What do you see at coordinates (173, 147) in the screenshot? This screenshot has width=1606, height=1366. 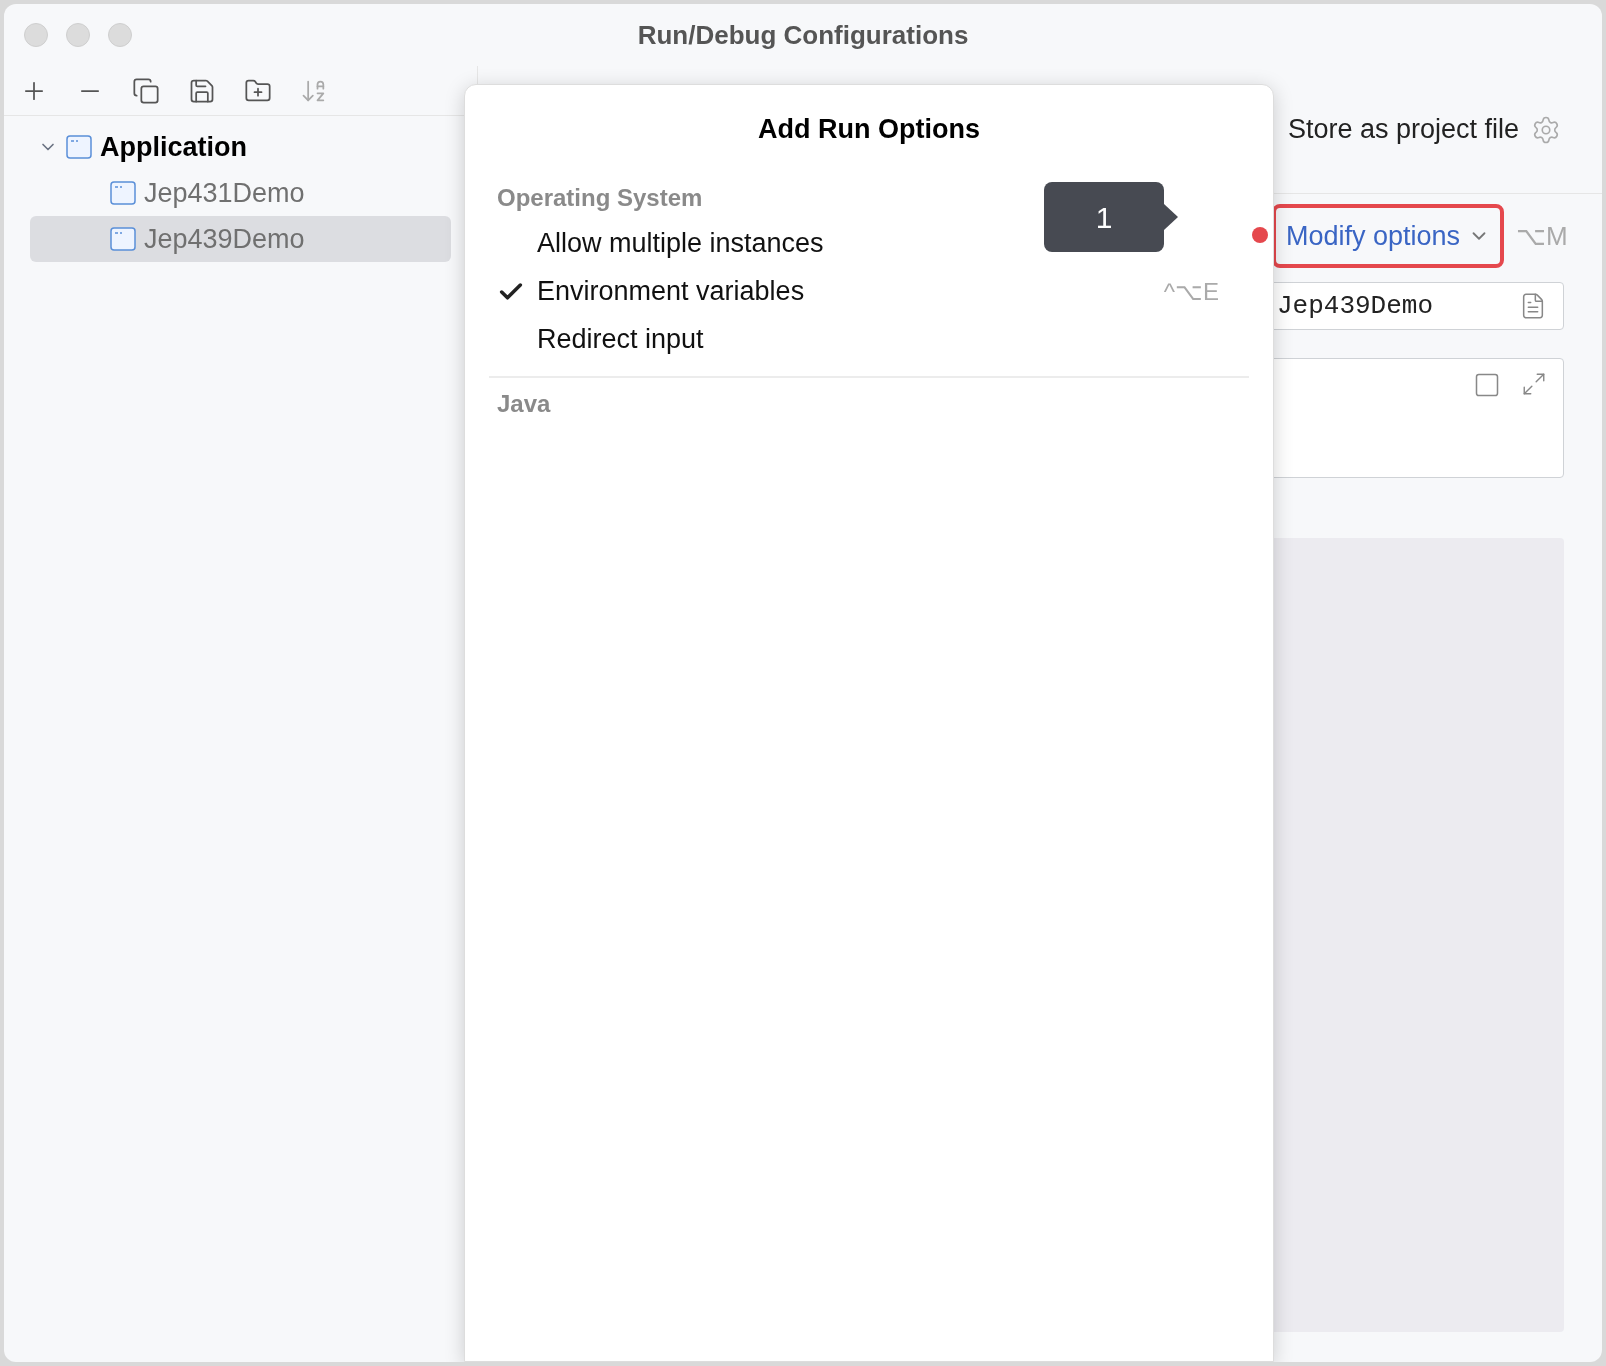 I see `tree-label: Application` at bounding box center [173, 147].